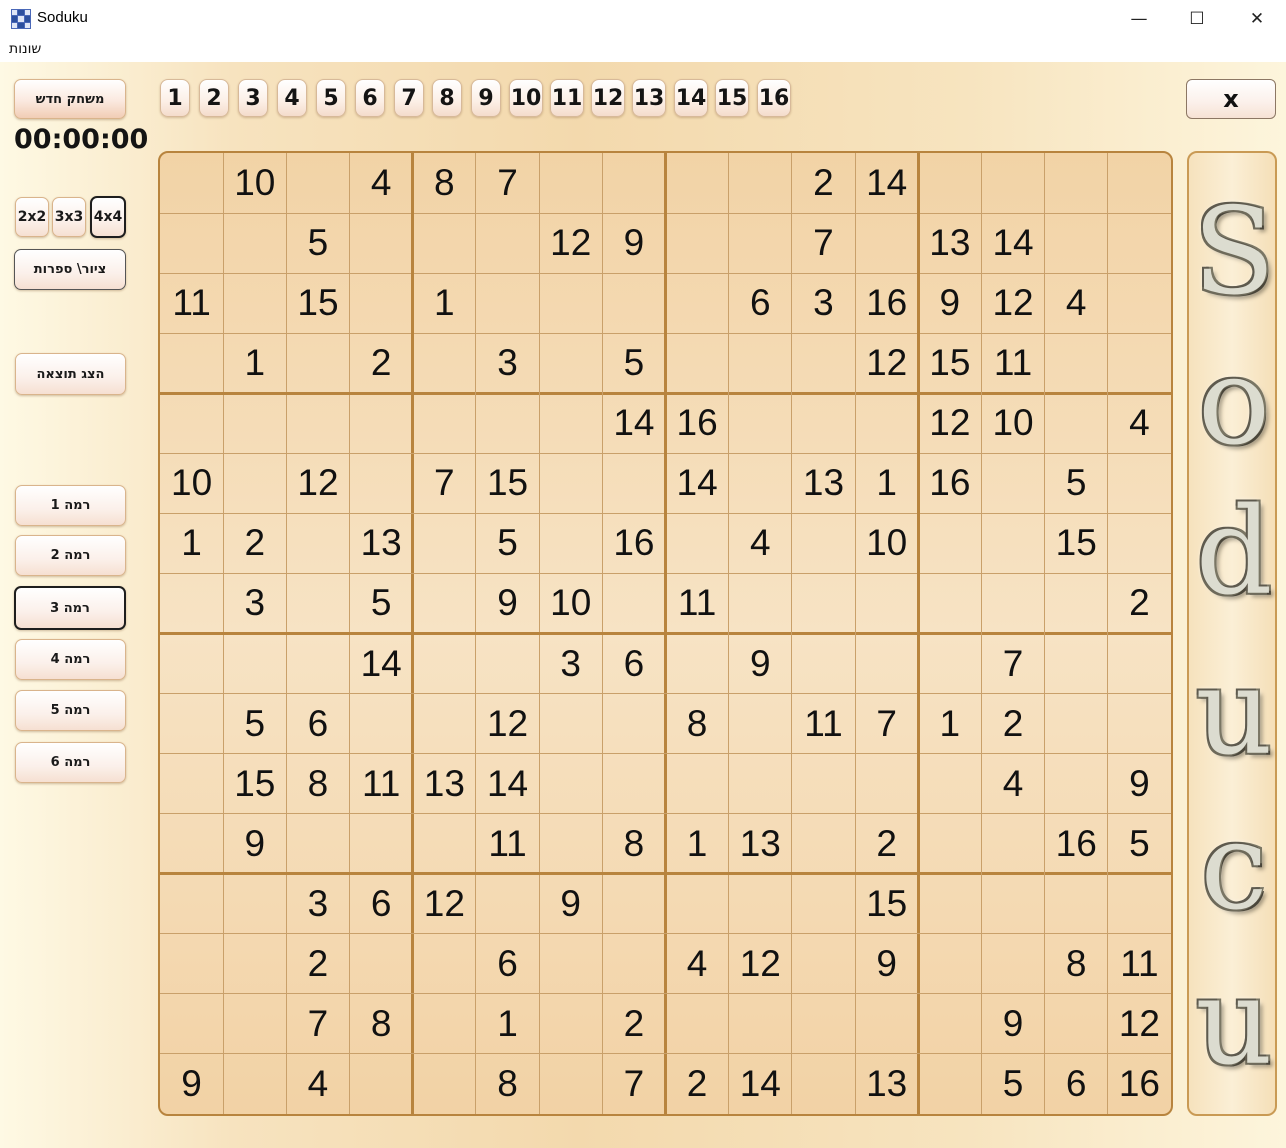 This screenshot has width=1286, height=1148. Describe the element at coordinates (444, 784) in the screenshot. I see `board-cell: 13` at that location.